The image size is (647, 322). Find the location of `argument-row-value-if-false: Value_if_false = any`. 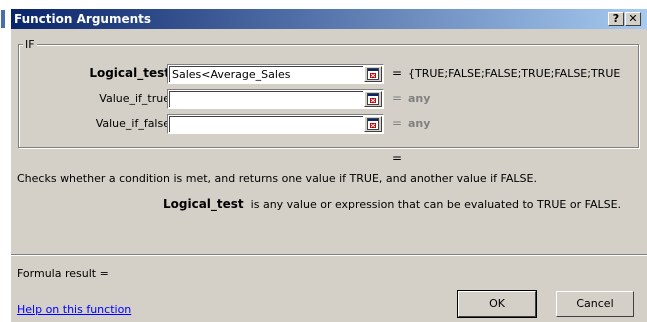

argument-row-value-if-false: Value_if_false = any is located at coordinates (329, 124).